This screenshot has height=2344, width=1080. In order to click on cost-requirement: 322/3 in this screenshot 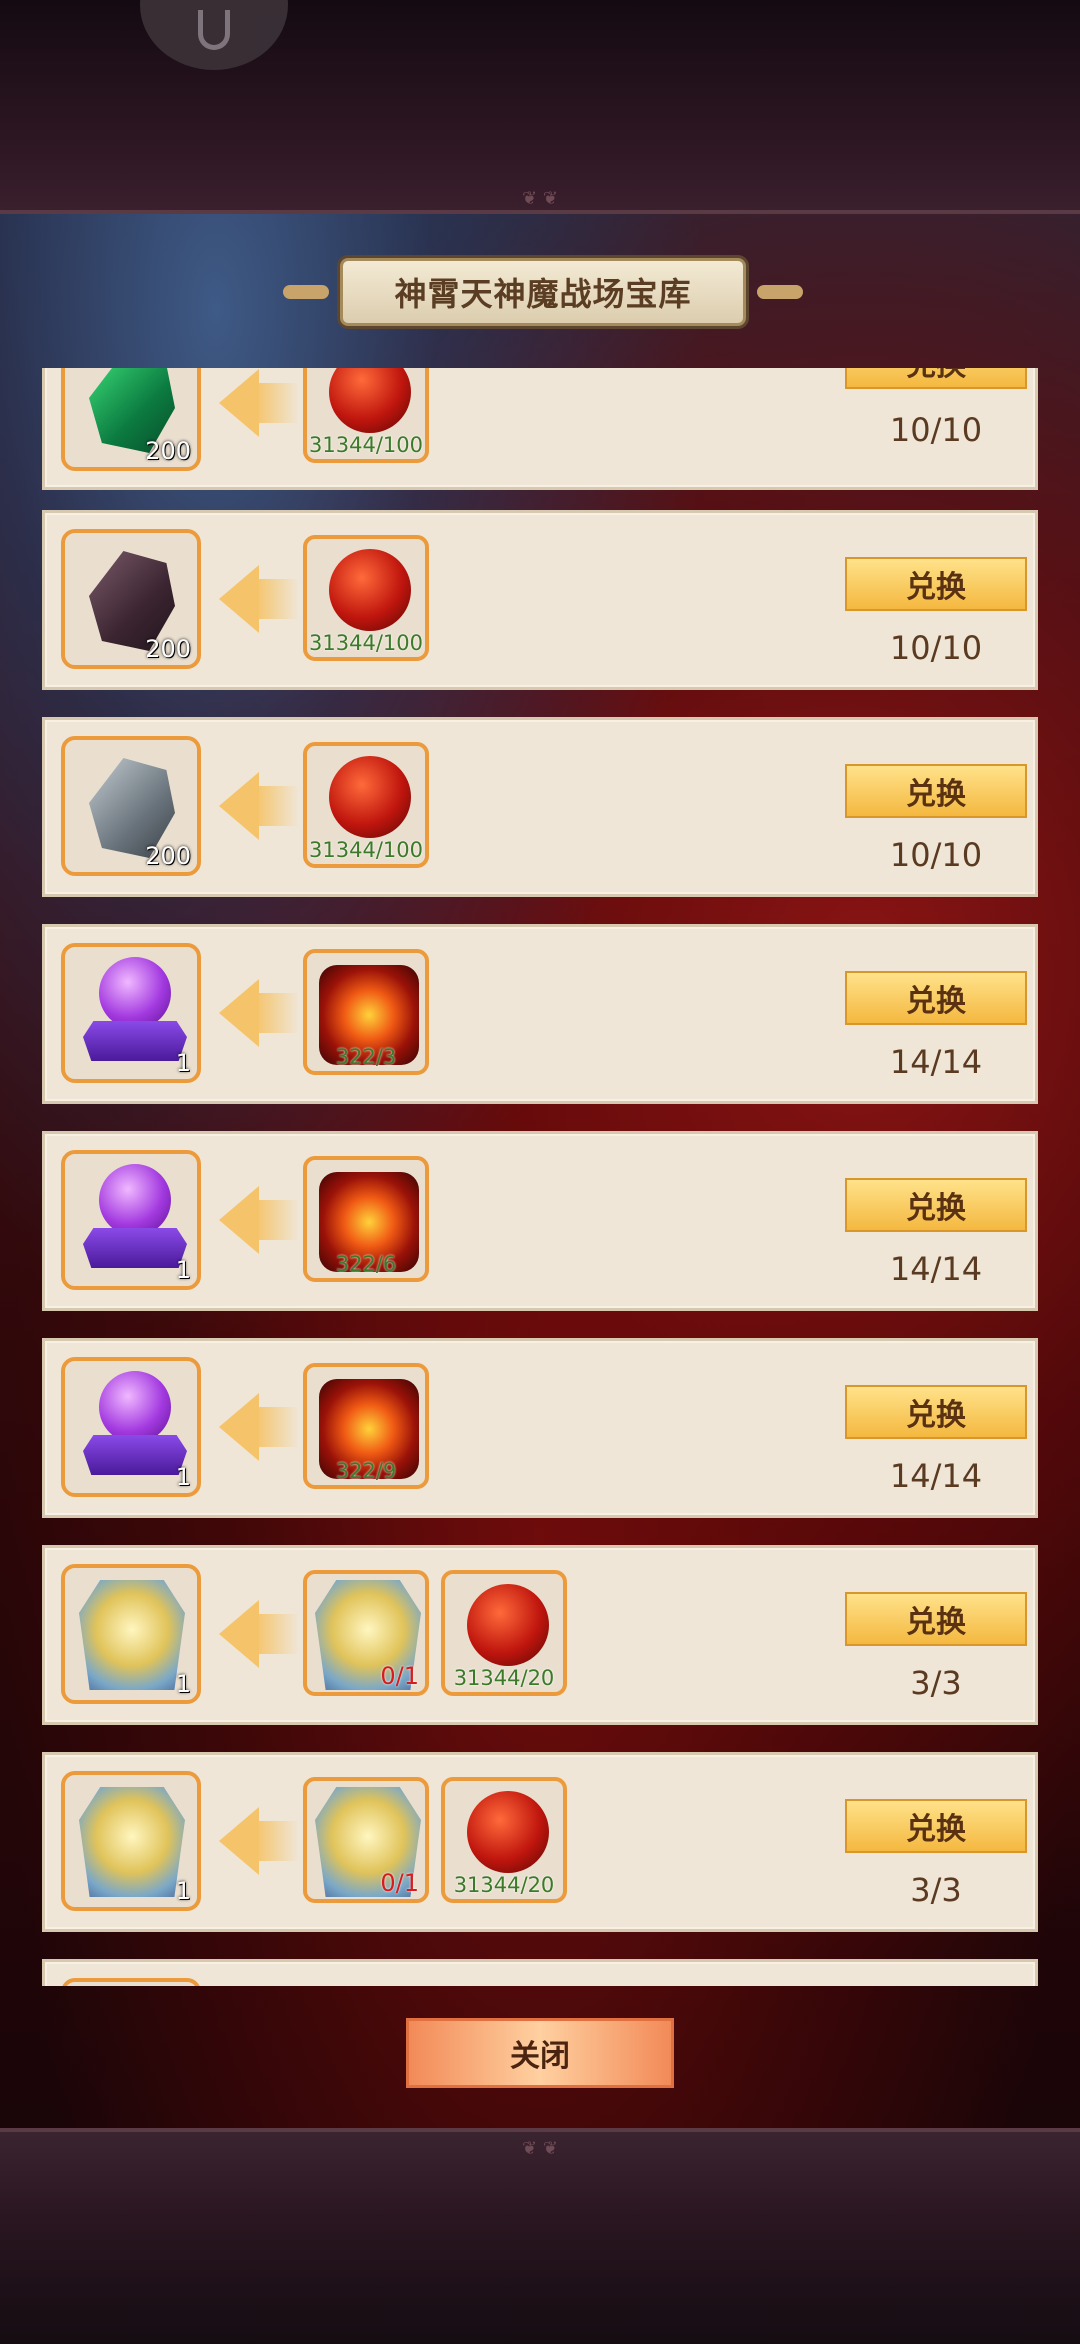, I will do `click(366, 1057)`.